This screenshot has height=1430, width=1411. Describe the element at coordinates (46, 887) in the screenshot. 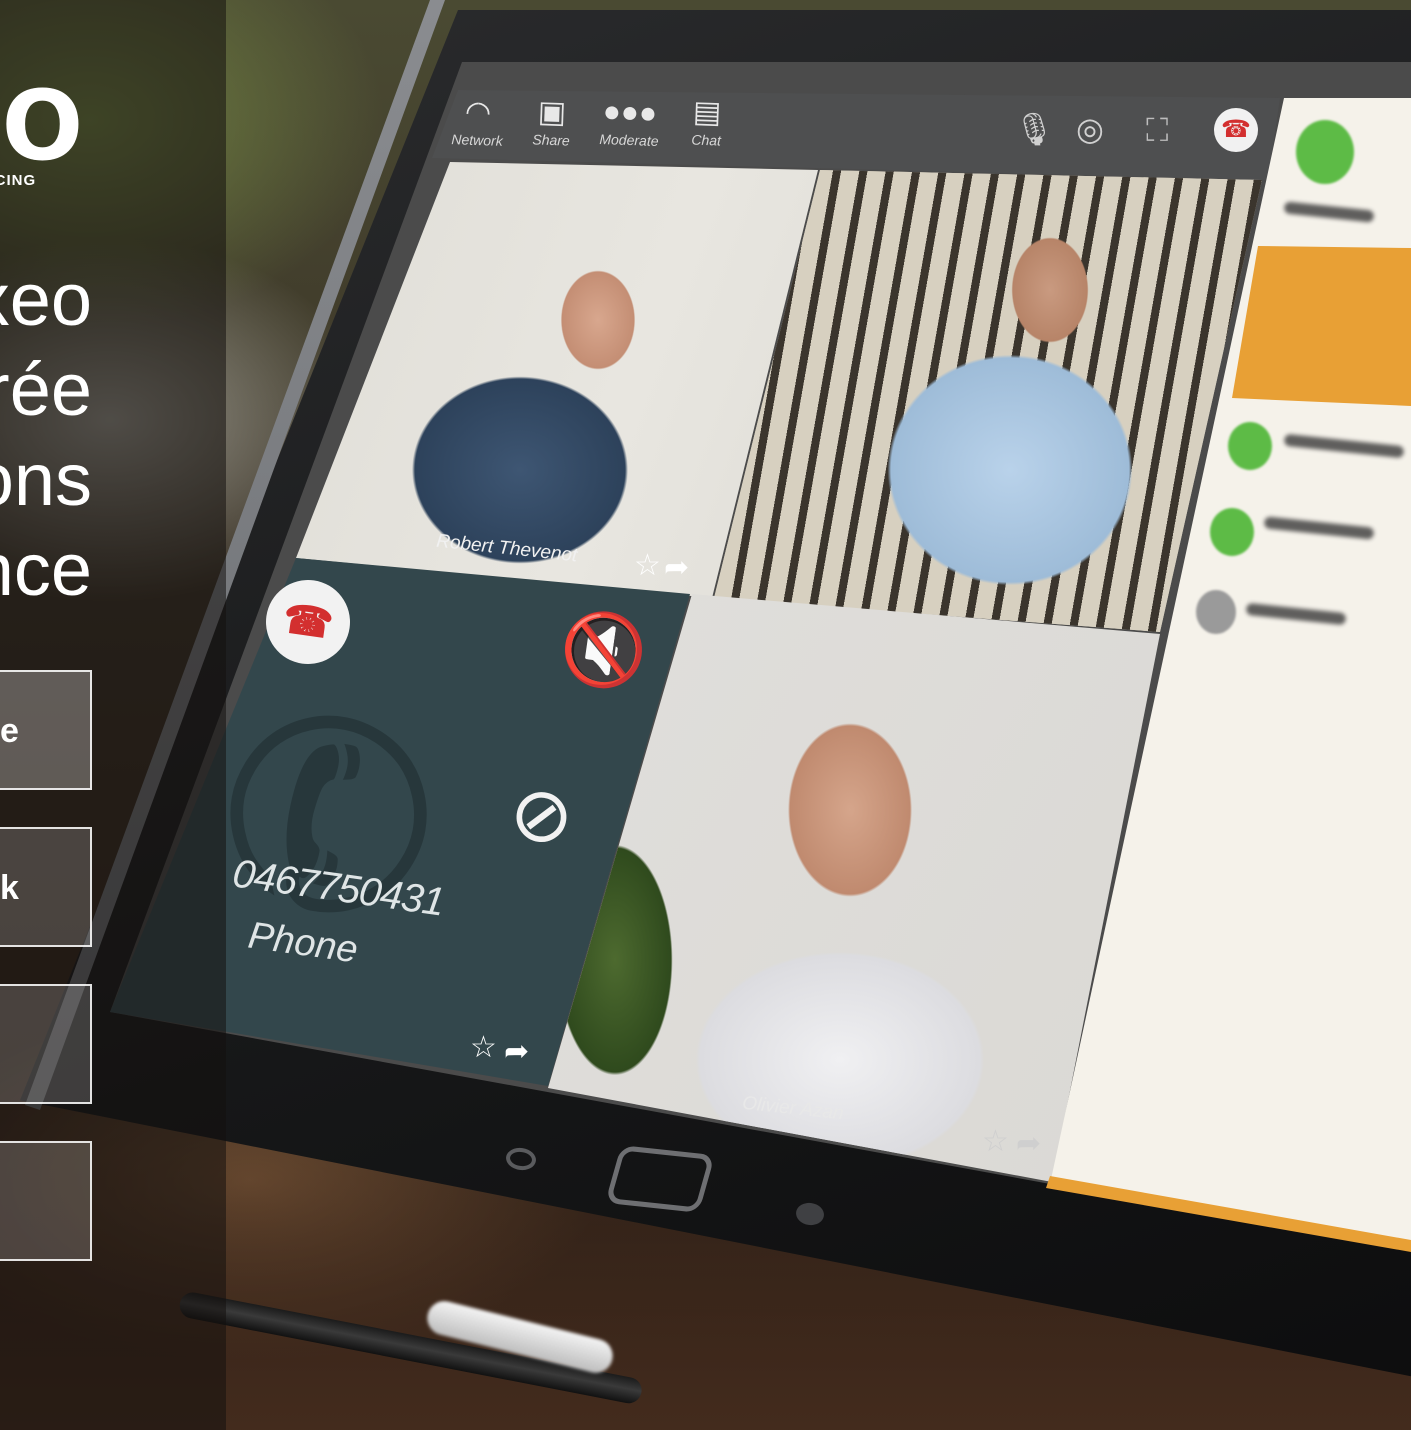

I see `side-menu-button-2: k` at that location.